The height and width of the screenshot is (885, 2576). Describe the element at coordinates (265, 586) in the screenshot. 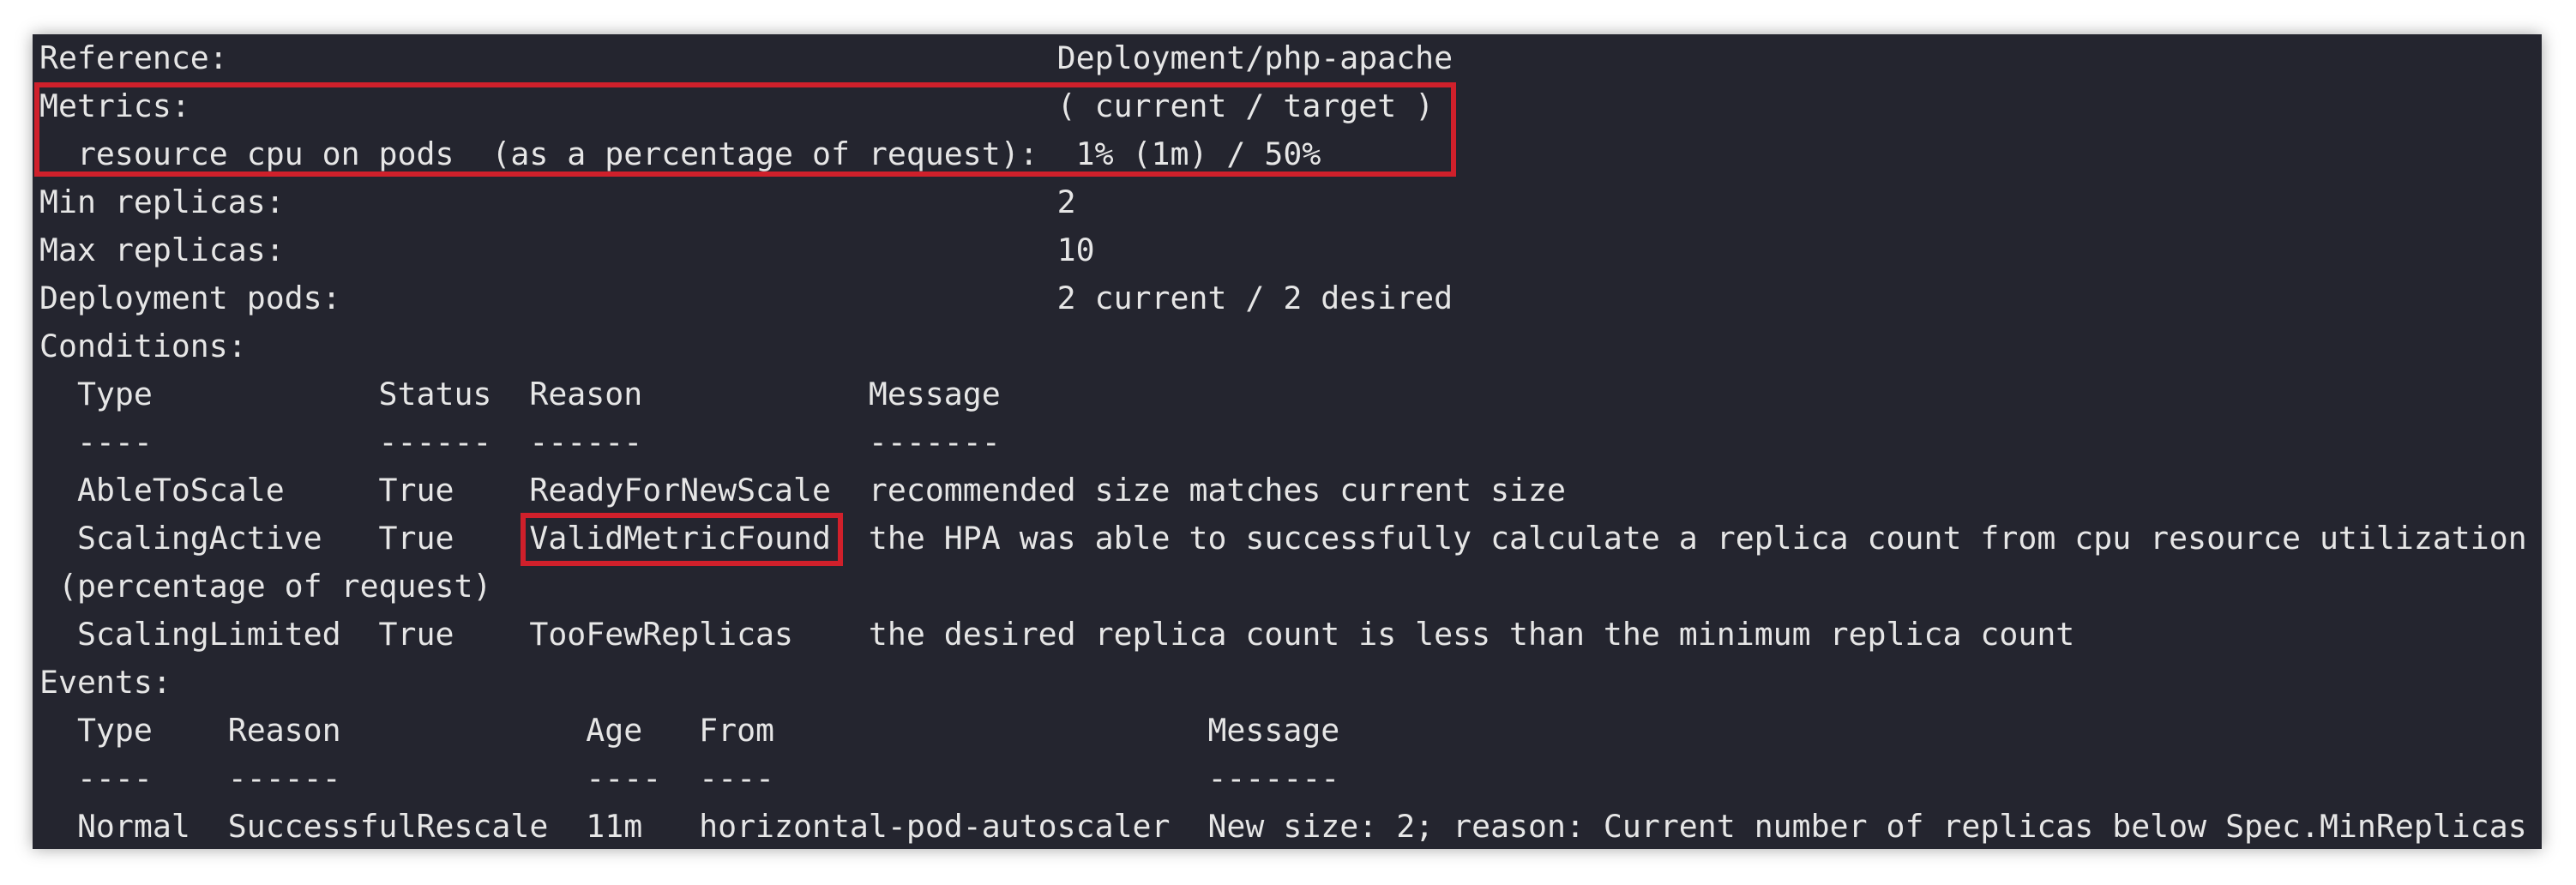

I see `condition-row-scaling-active-wrap: (percentage of request)` at that location.